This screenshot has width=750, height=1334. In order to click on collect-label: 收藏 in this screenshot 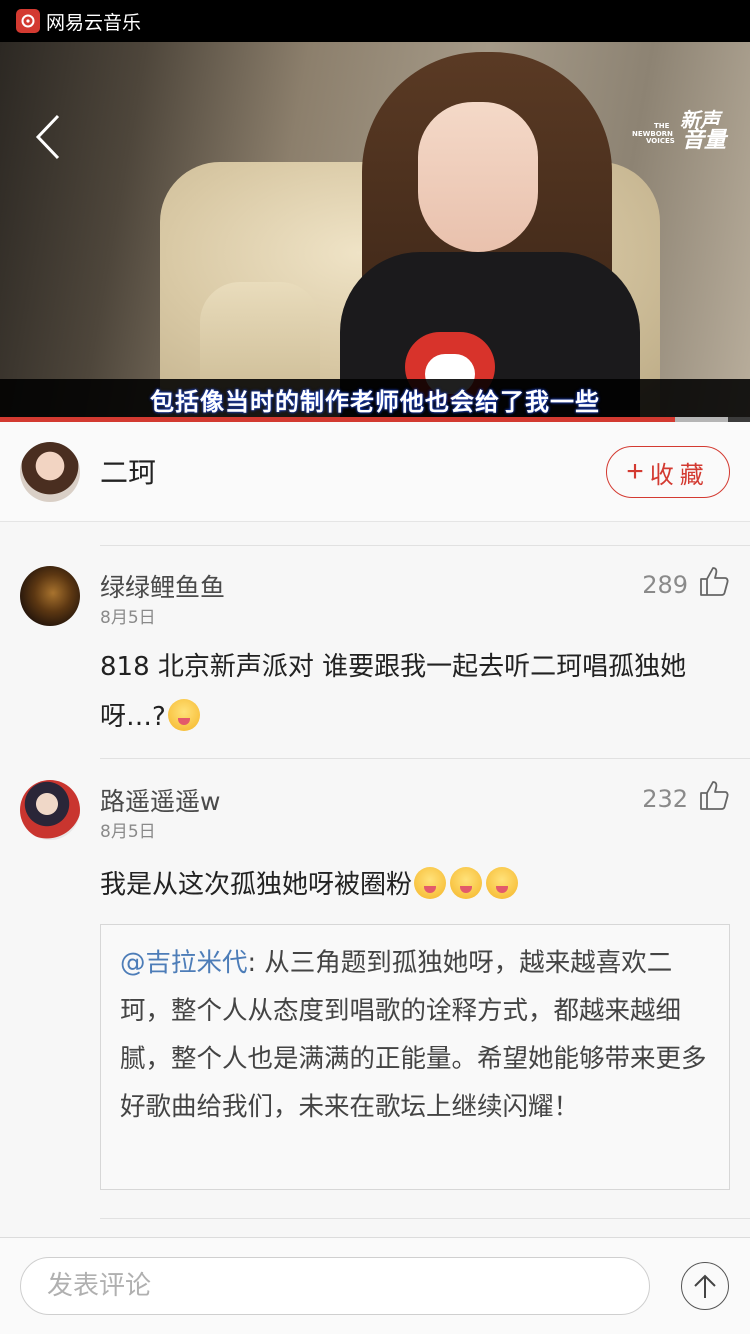, I will do `click(679, 475)`.